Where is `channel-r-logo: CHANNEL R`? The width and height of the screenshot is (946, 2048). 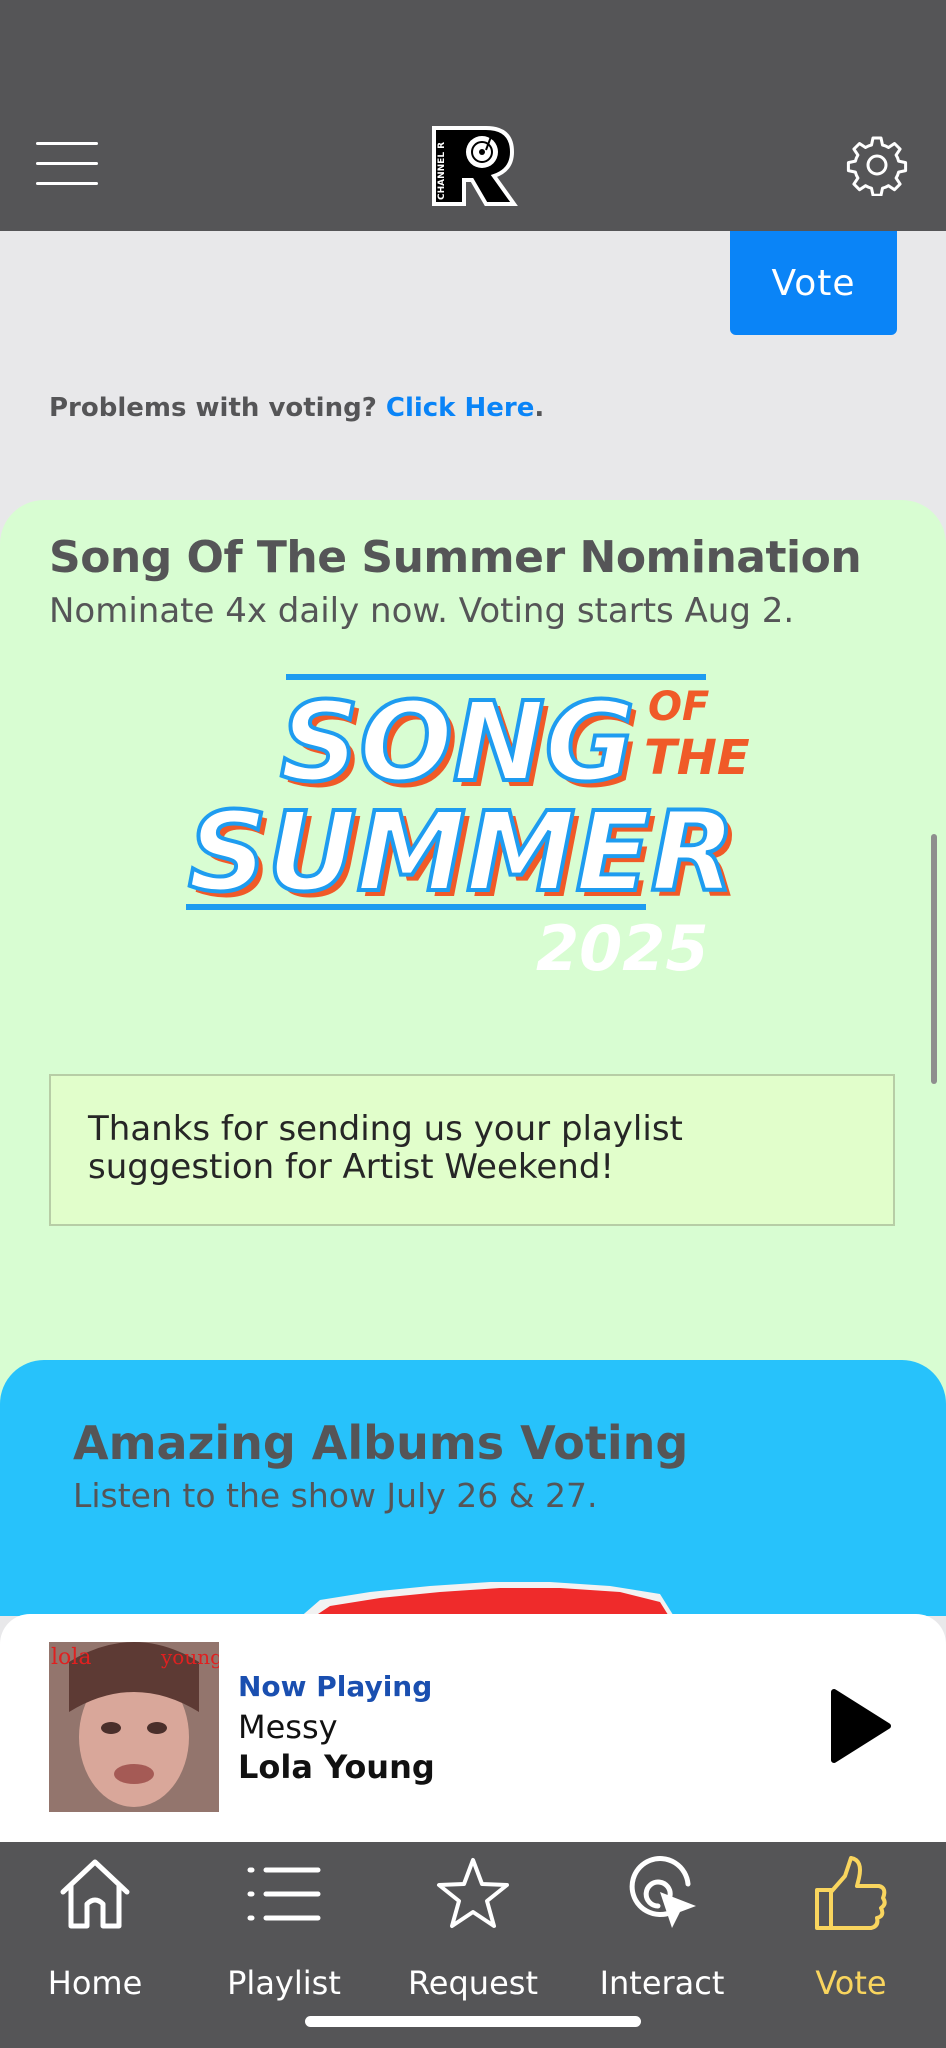
channel-r-logo: CHANNEL R is located at coordinates (475, 166).